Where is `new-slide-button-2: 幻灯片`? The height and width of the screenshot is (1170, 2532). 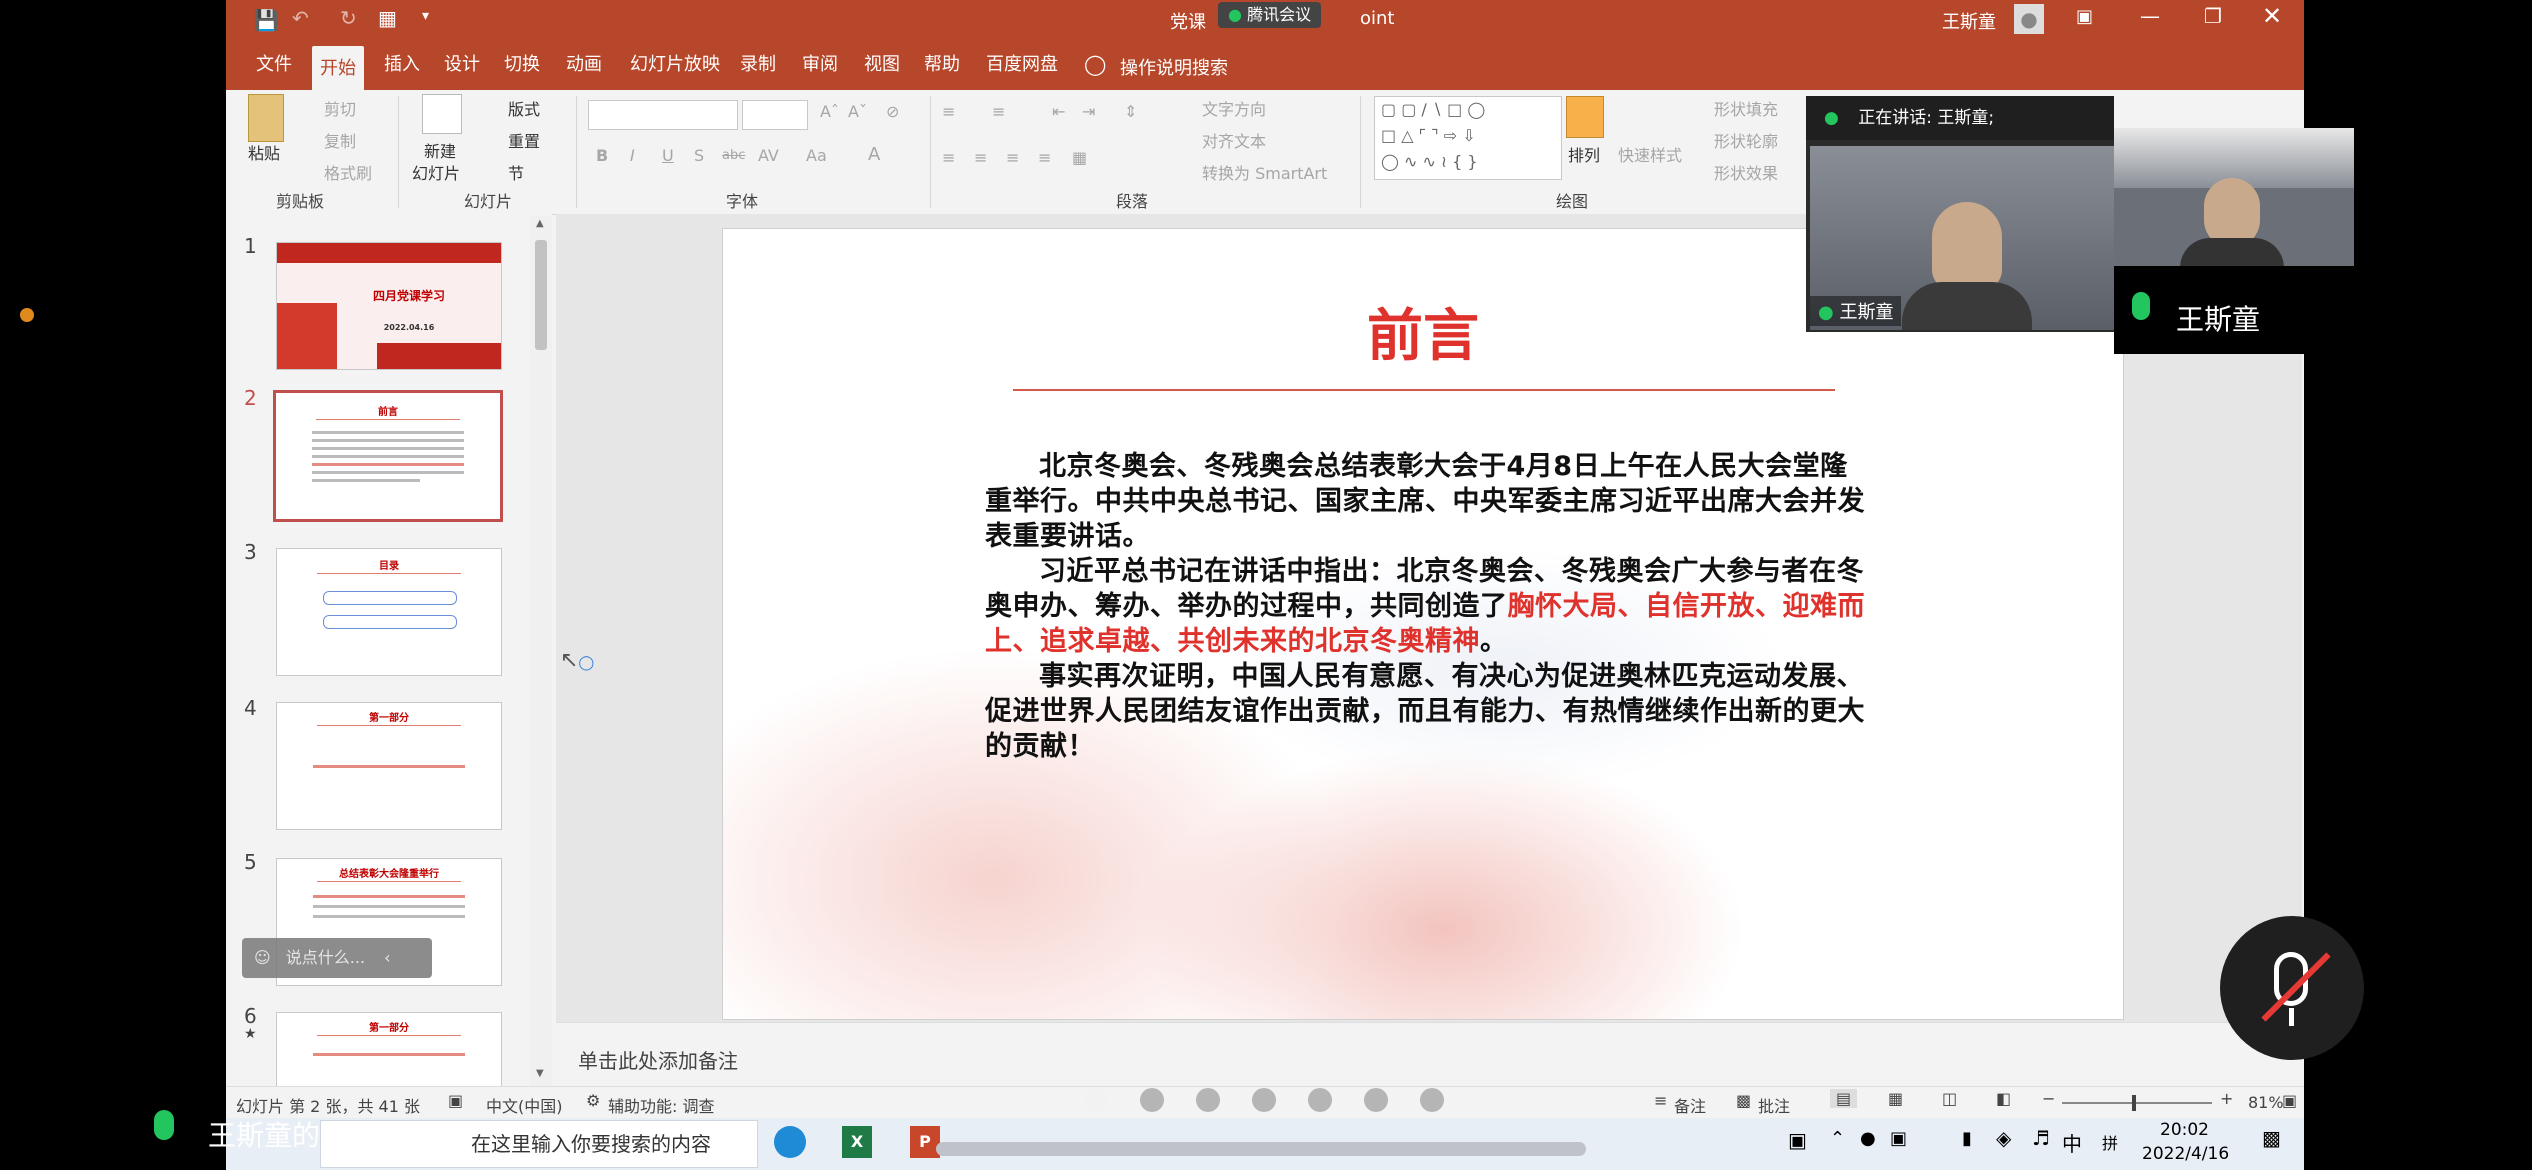
new-slide-button-2: 幻灯片 is located at coordinates (436, 172).